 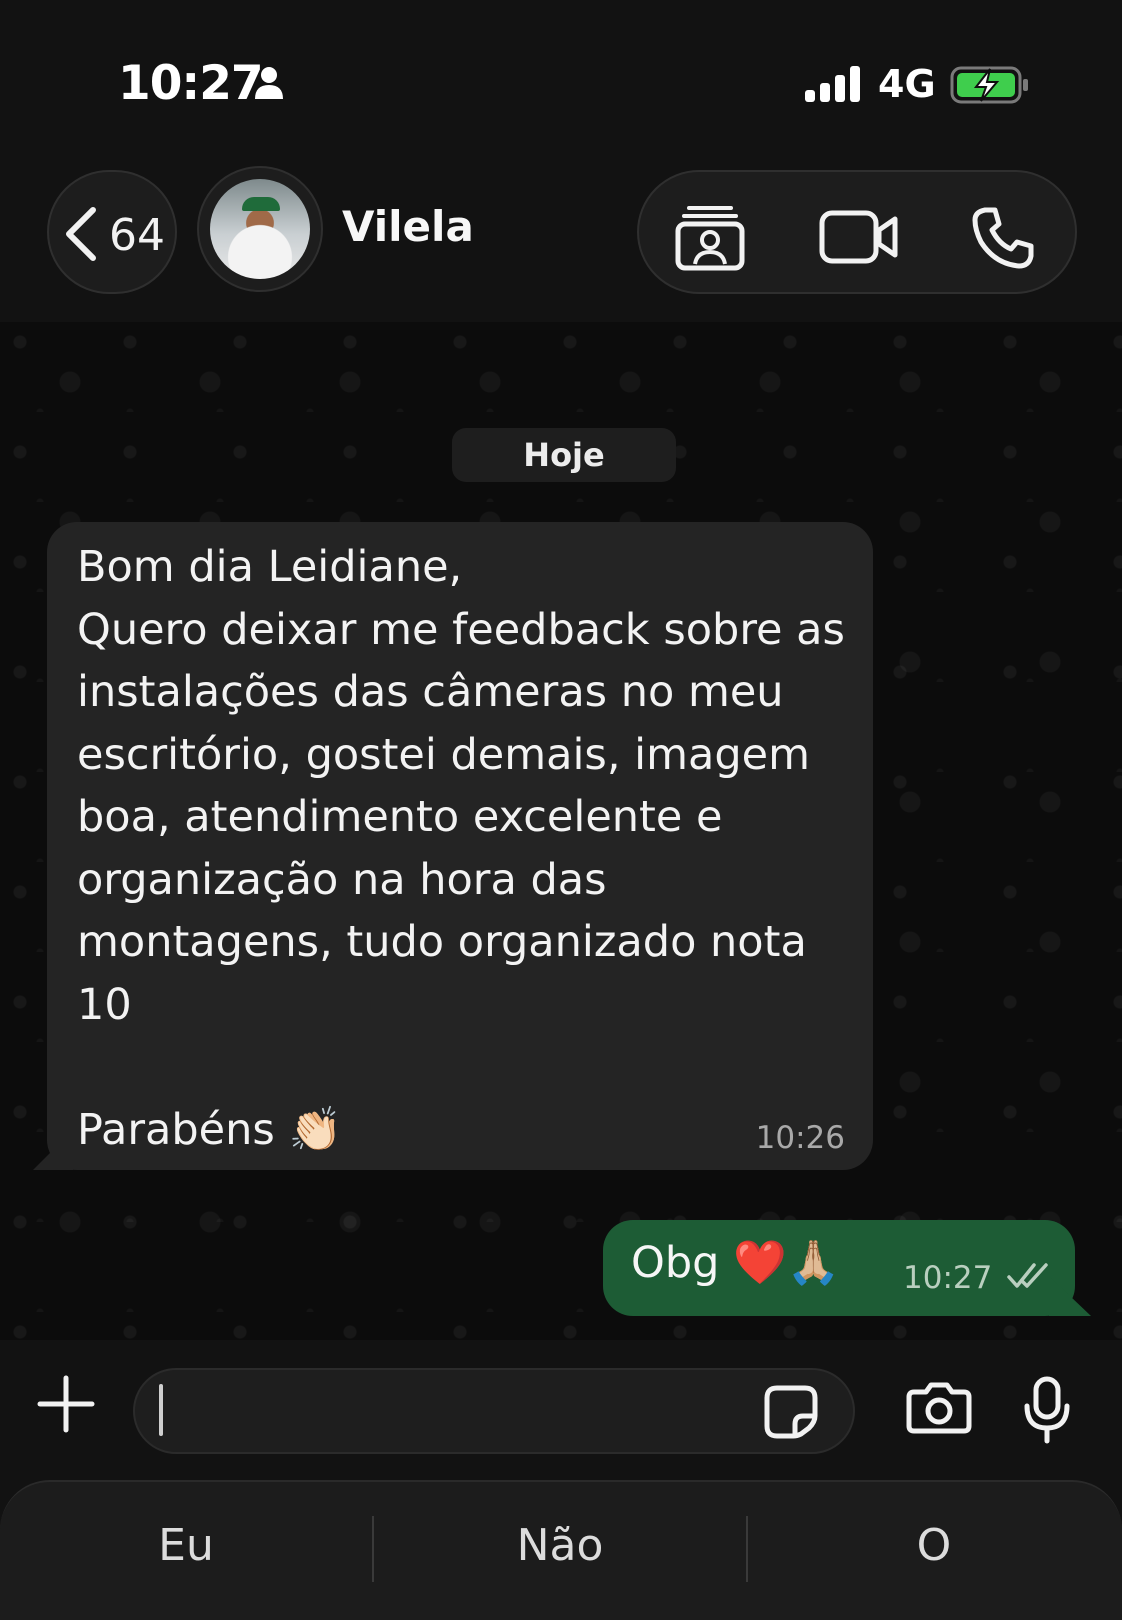 I want to click on microphone-icon, so click(x=1047, y=1410).